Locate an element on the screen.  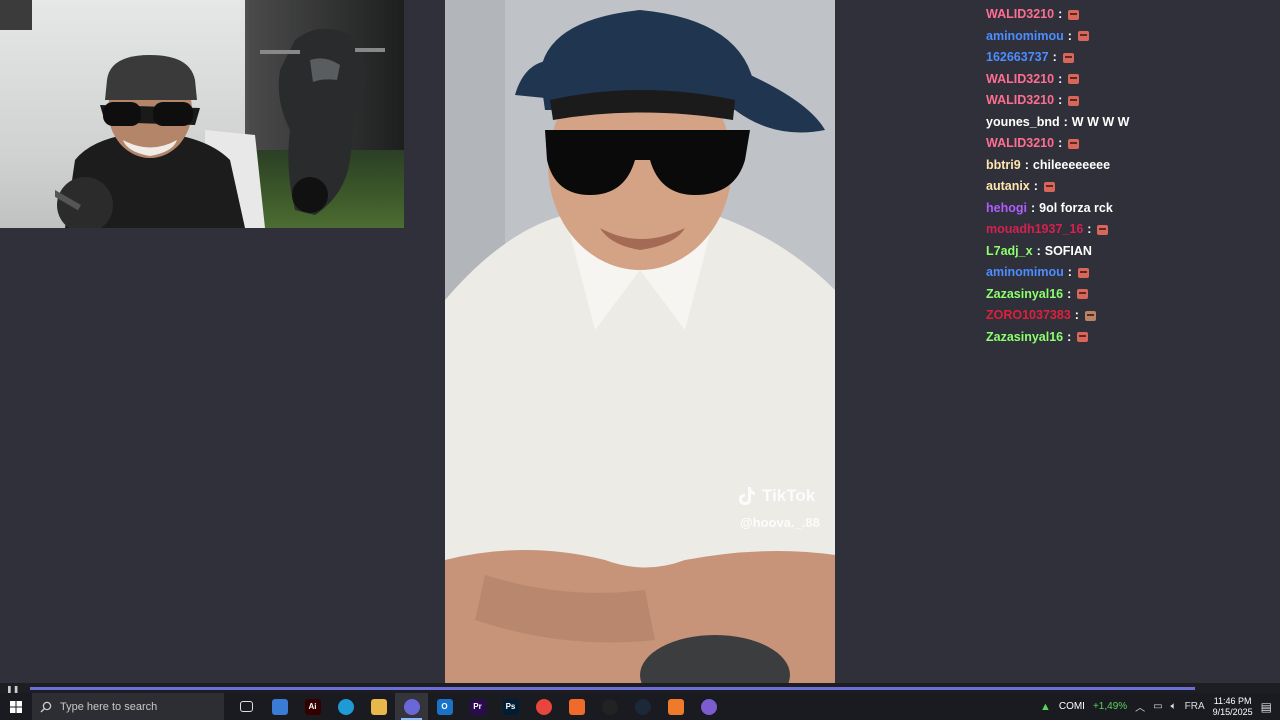
network-icon: ▭ is located at coordinates (1157, 706).